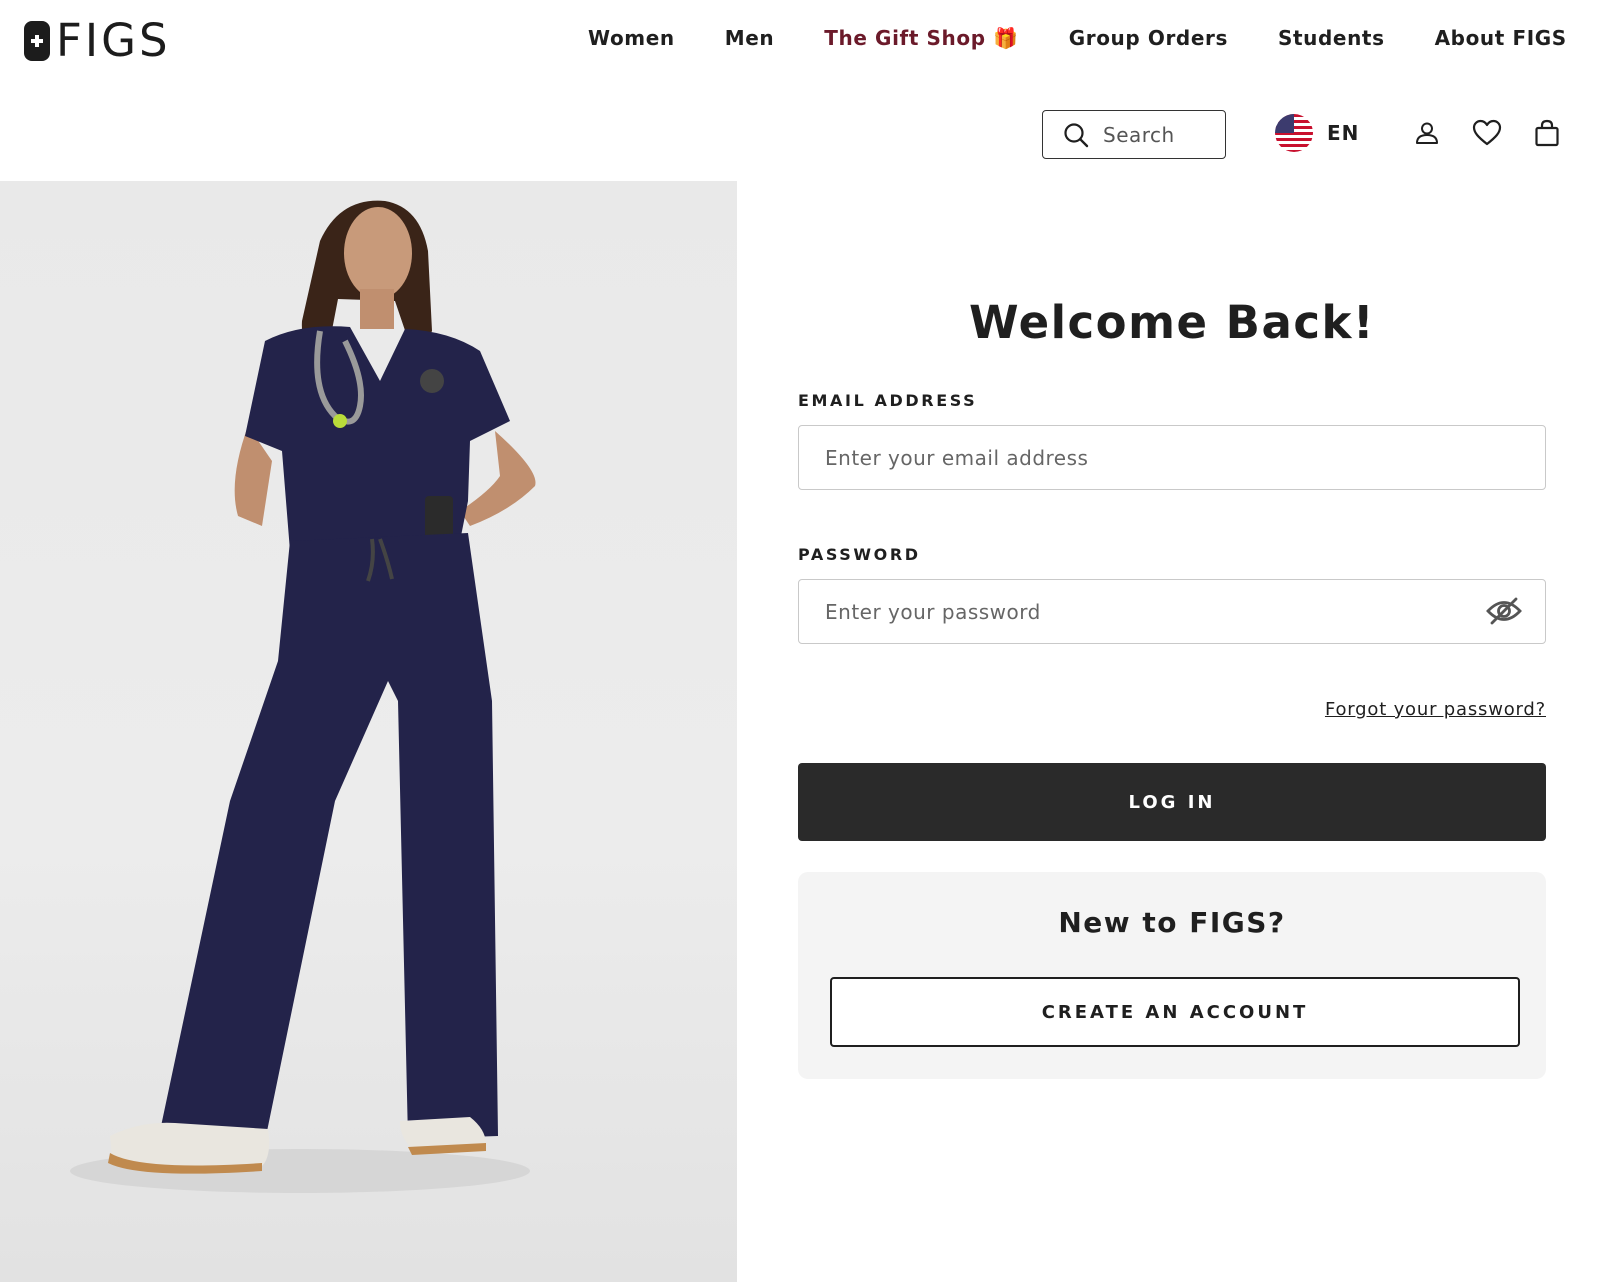  I want to click on nav-women: Women, so click(631, 38).